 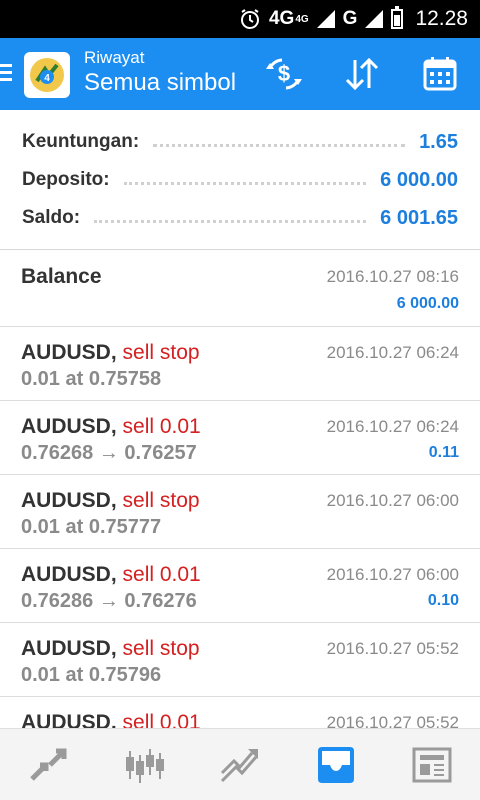 I want to click on network-type-label: 4G 4G, so click(x=288, y=18).